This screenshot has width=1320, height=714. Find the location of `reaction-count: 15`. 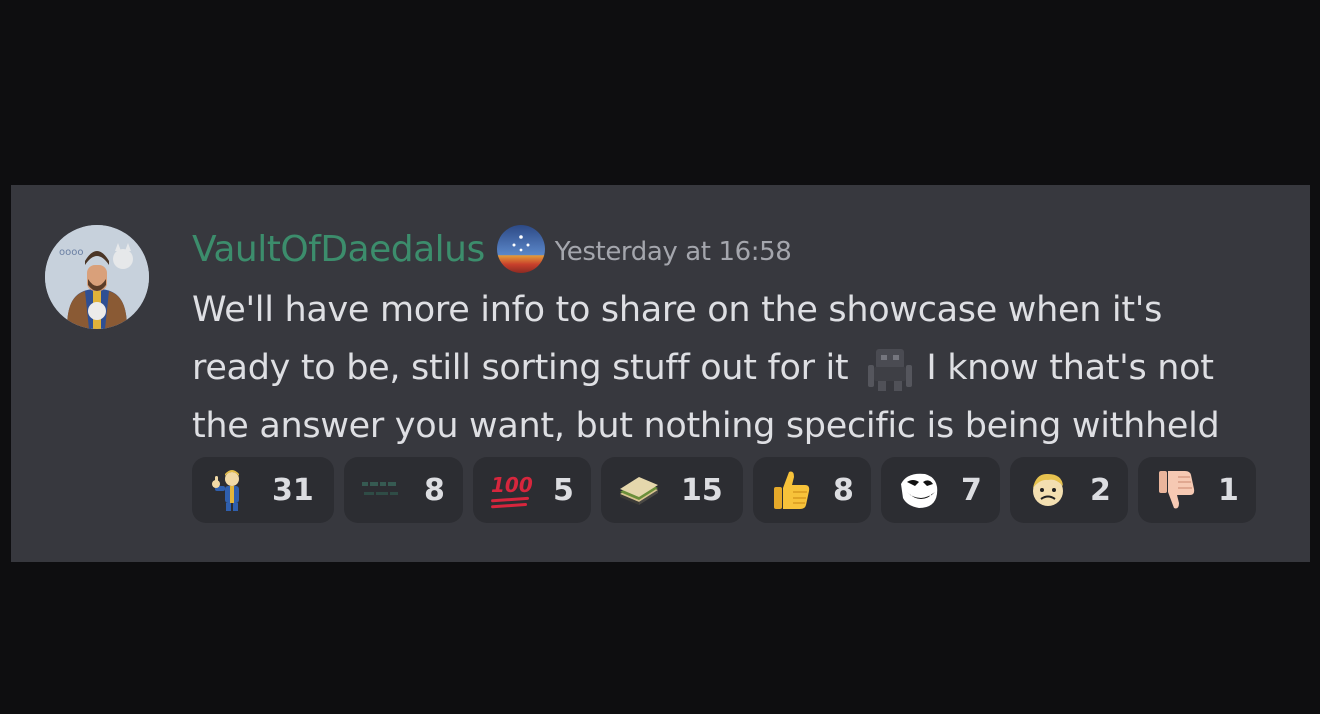

reaction-count: 15 is located at coordinates (702, 490).